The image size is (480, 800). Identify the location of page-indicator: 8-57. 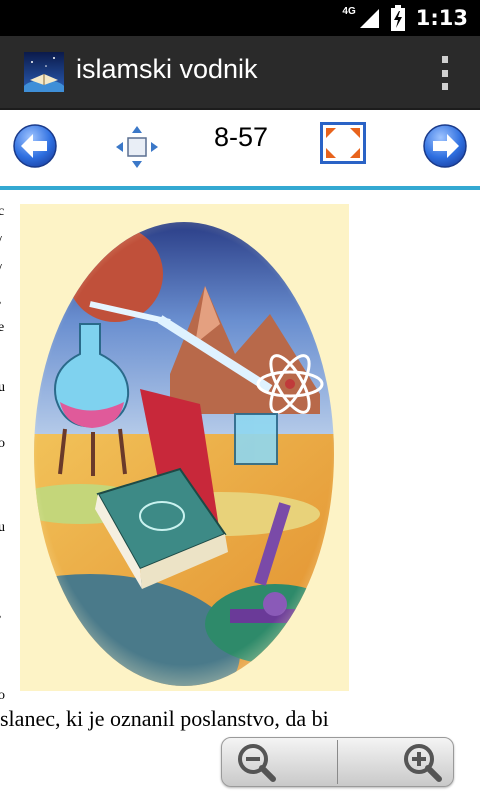
(241, 137).